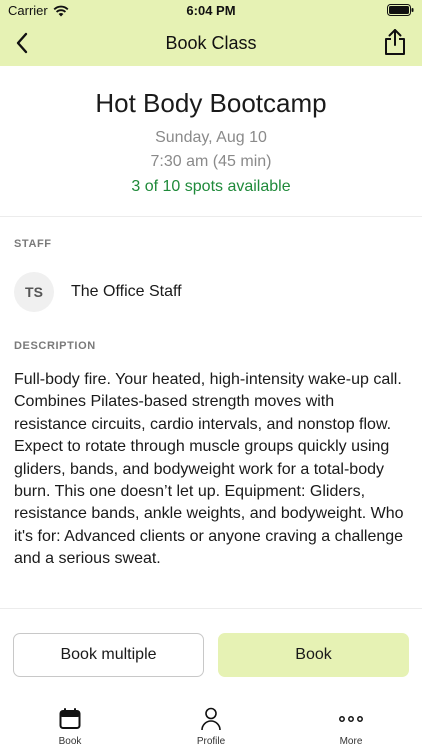  I want to click on spots-available: 3 of 10 spots available, so click(211, 186).